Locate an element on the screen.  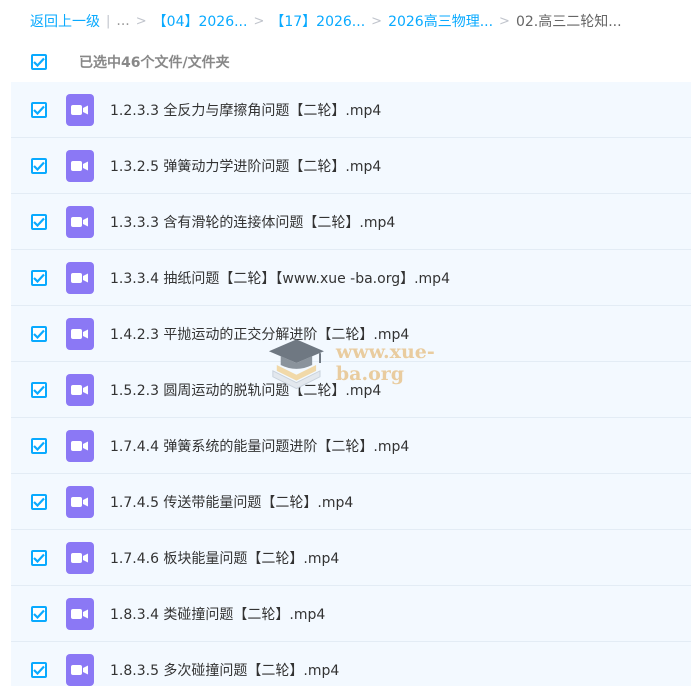
file-row: 1.2.3.3 全反力与摩擦角问题【二轮】.mp4 is located at coordinates (351, 110).